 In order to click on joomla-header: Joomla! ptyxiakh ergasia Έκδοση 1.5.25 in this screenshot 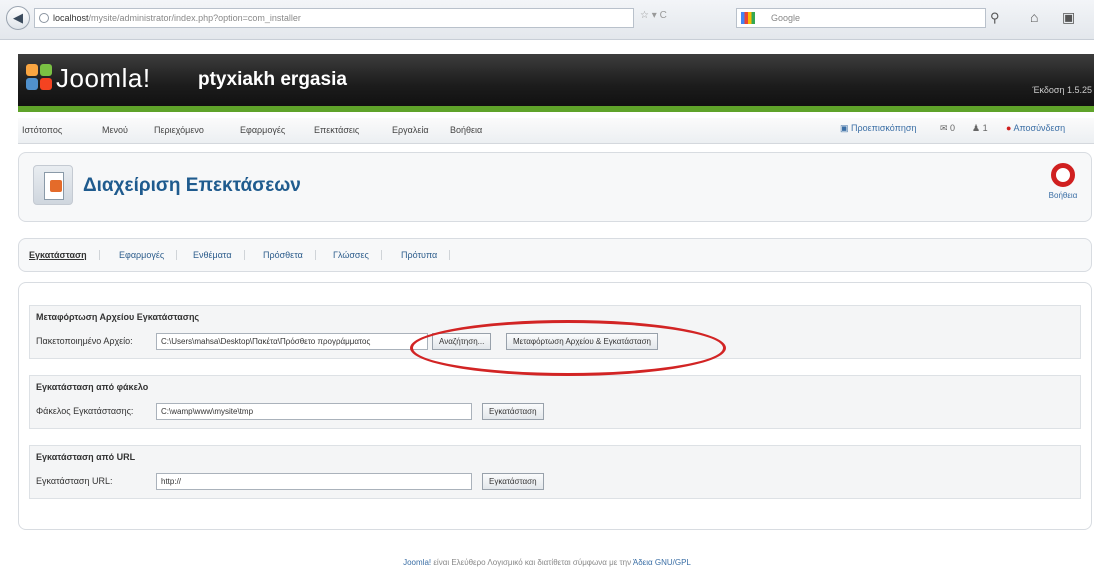, I will do `click(556, 80)`.